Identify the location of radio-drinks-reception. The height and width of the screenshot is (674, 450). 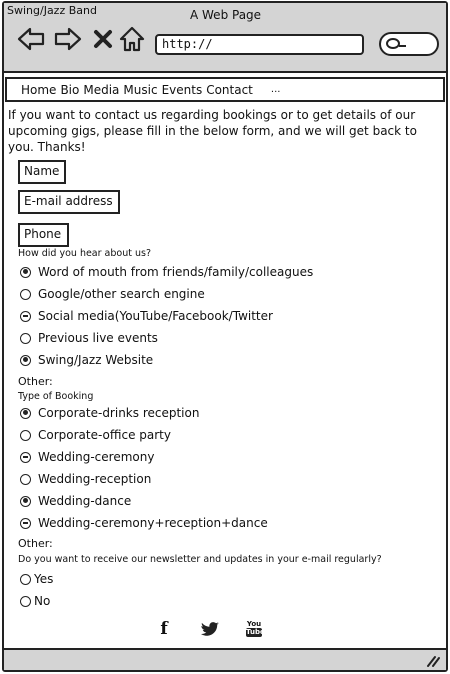
(25, 413).